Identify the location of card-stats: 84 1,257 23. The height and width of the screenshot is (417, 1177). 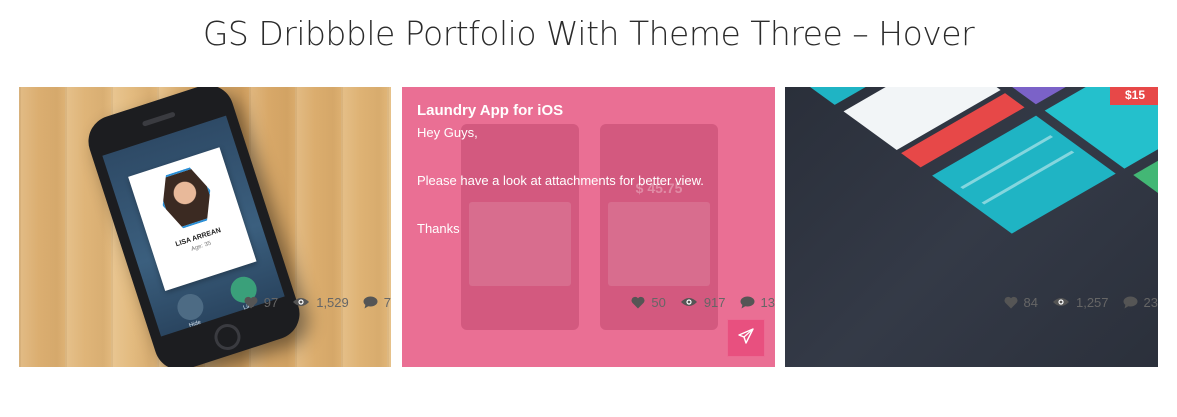
(1081, 302).